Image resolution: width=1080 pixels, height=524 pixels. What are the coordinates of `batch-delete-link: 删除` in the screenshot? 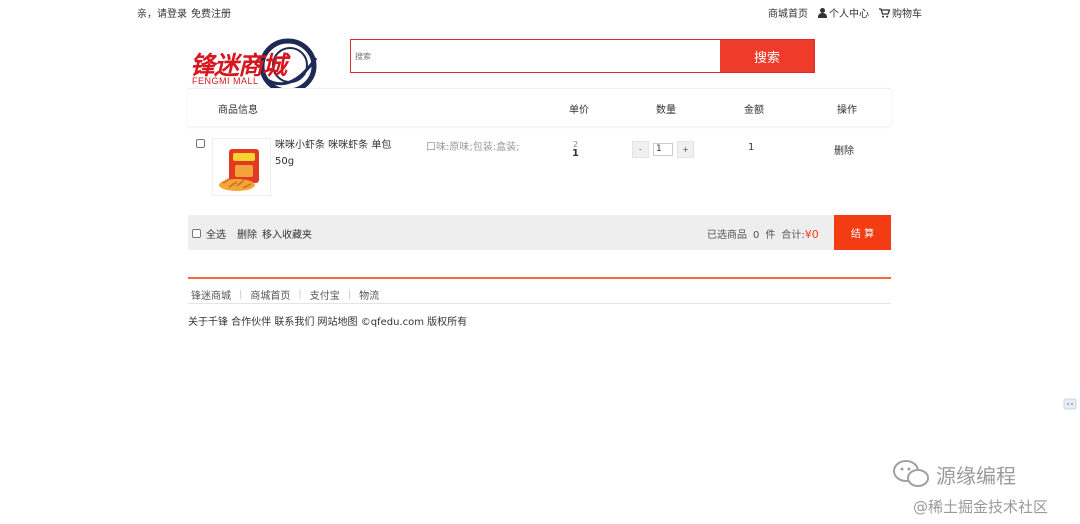 It's located at (247, 233).